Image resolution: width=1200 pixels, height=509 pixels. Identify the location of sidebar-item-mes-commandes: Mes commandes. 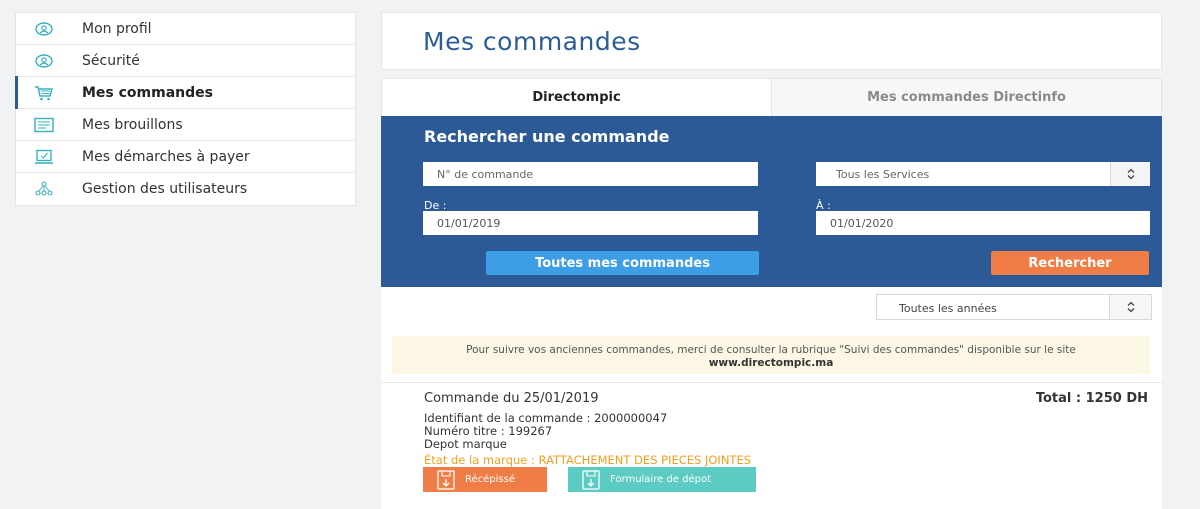
(185, 92).